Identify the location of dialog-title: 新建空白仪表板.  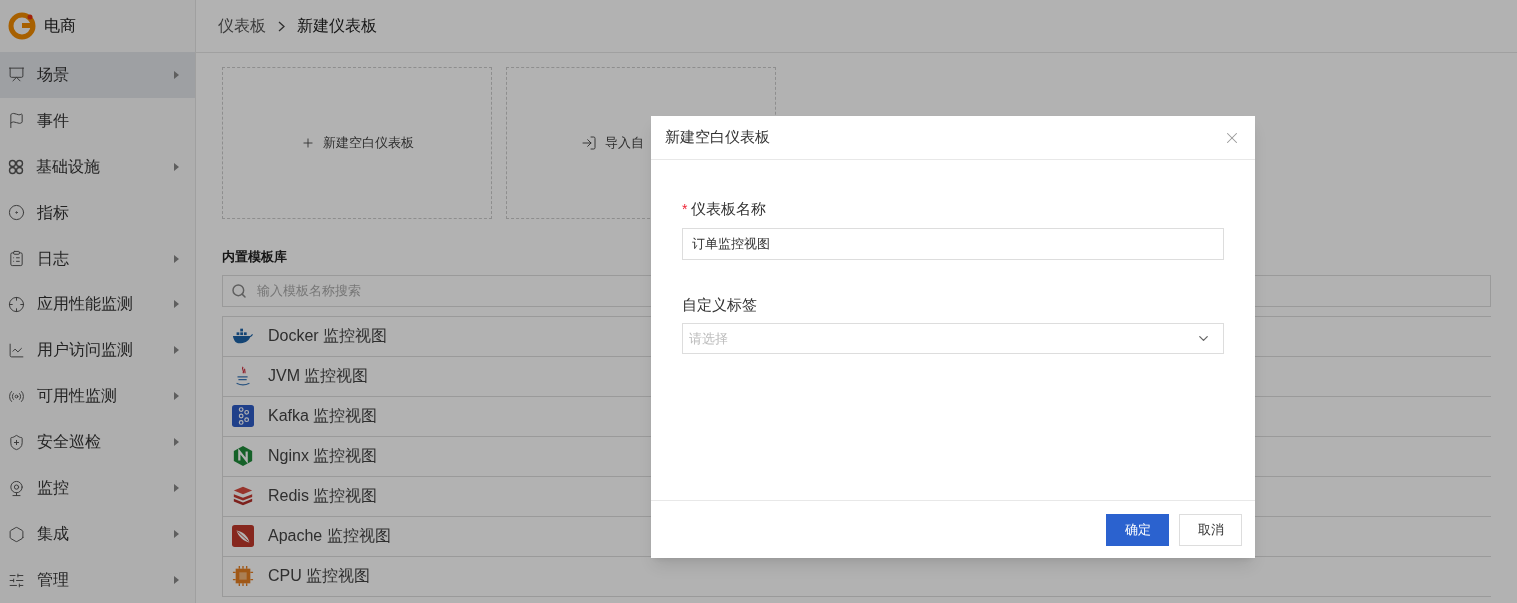
(717, 137).